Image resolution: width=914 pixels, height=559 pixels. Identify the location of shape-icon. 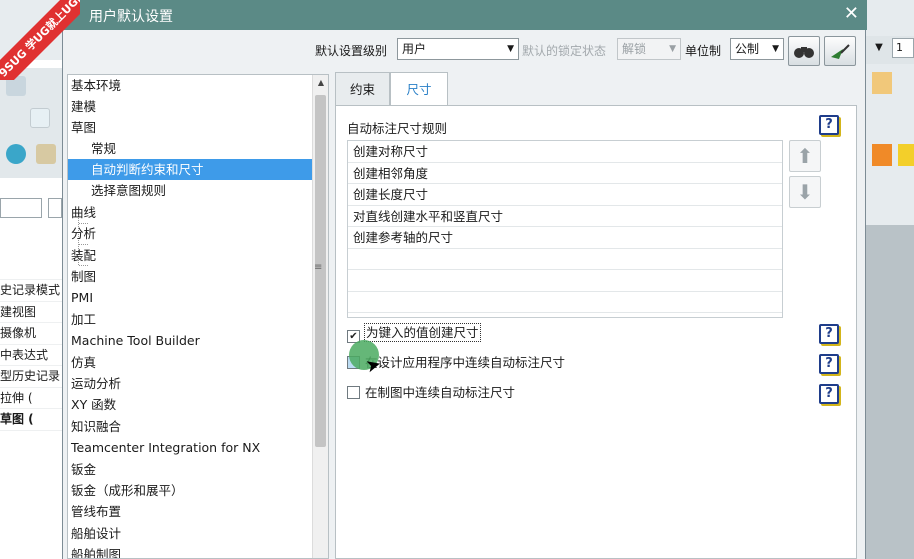
(882, 83).